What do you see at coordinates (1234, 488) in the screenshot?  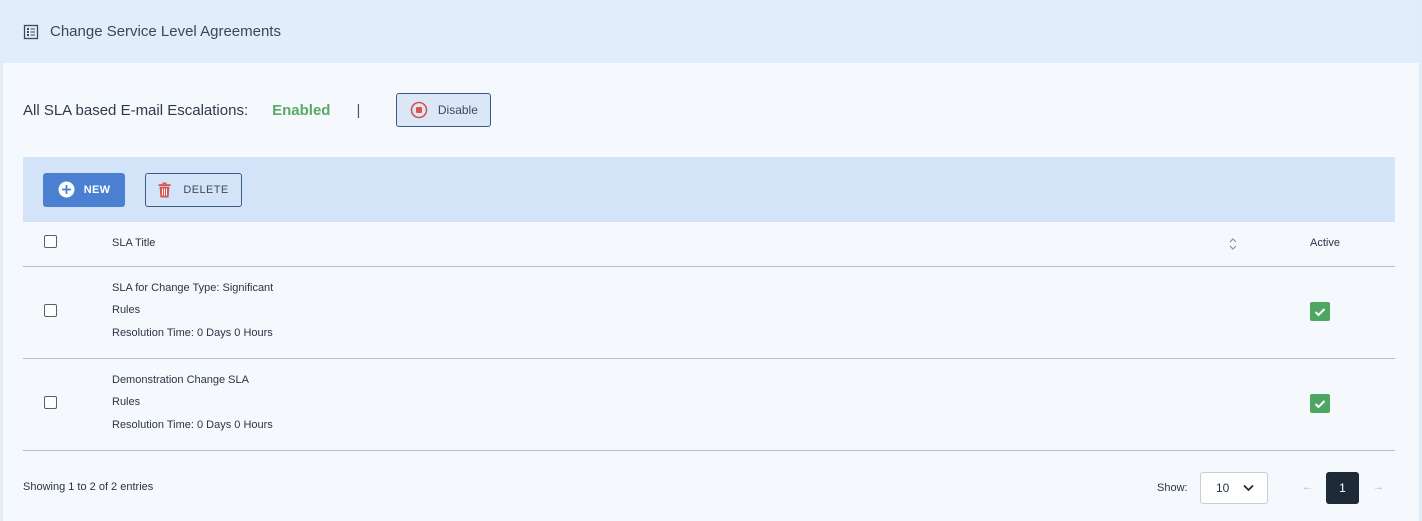 I see `page-size-select: 10` at bounding box center [1234, 488].